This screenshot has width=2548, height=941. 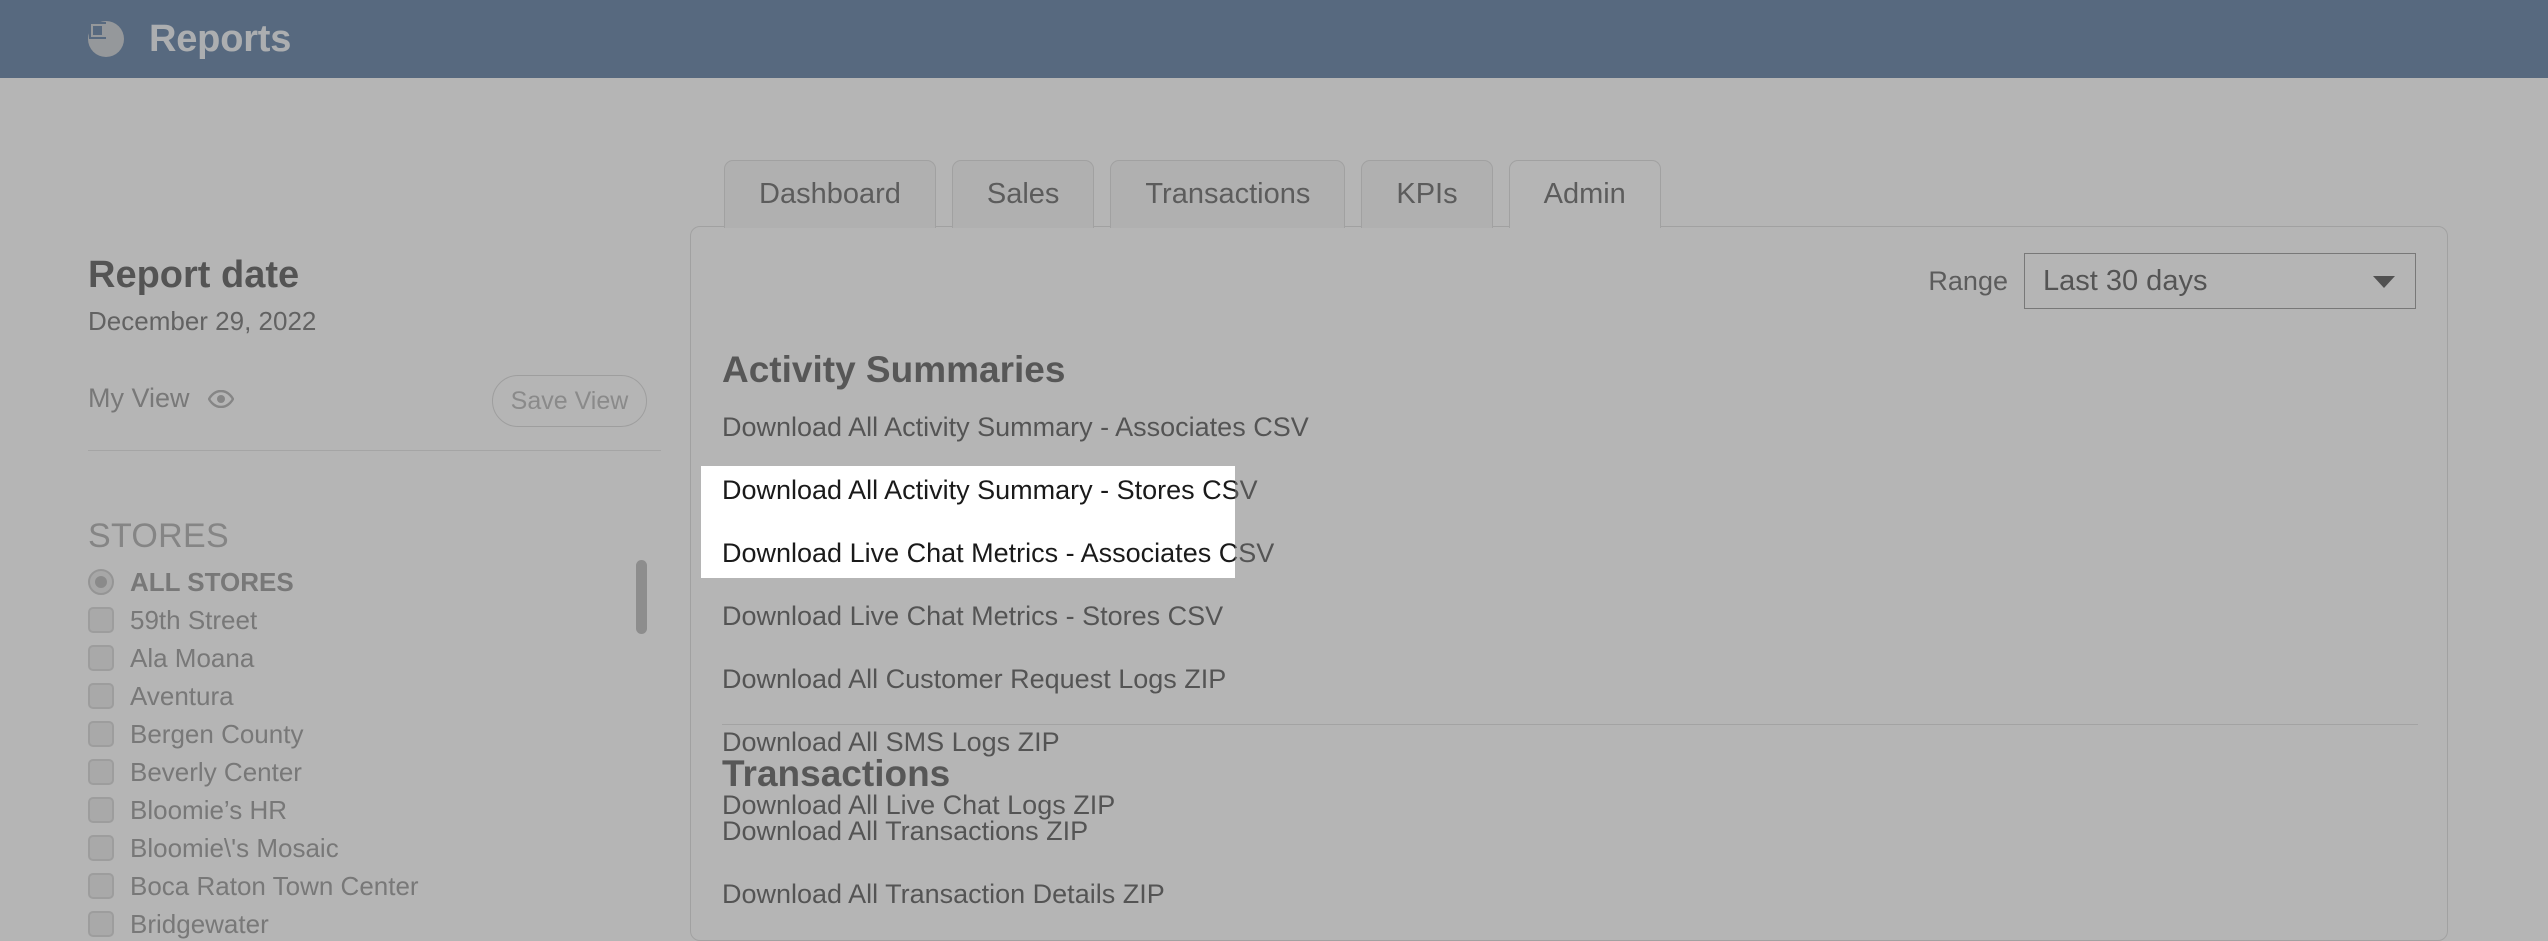 I want to click on store-row: Boca Raton Town Center, so click(x=368, y=886).